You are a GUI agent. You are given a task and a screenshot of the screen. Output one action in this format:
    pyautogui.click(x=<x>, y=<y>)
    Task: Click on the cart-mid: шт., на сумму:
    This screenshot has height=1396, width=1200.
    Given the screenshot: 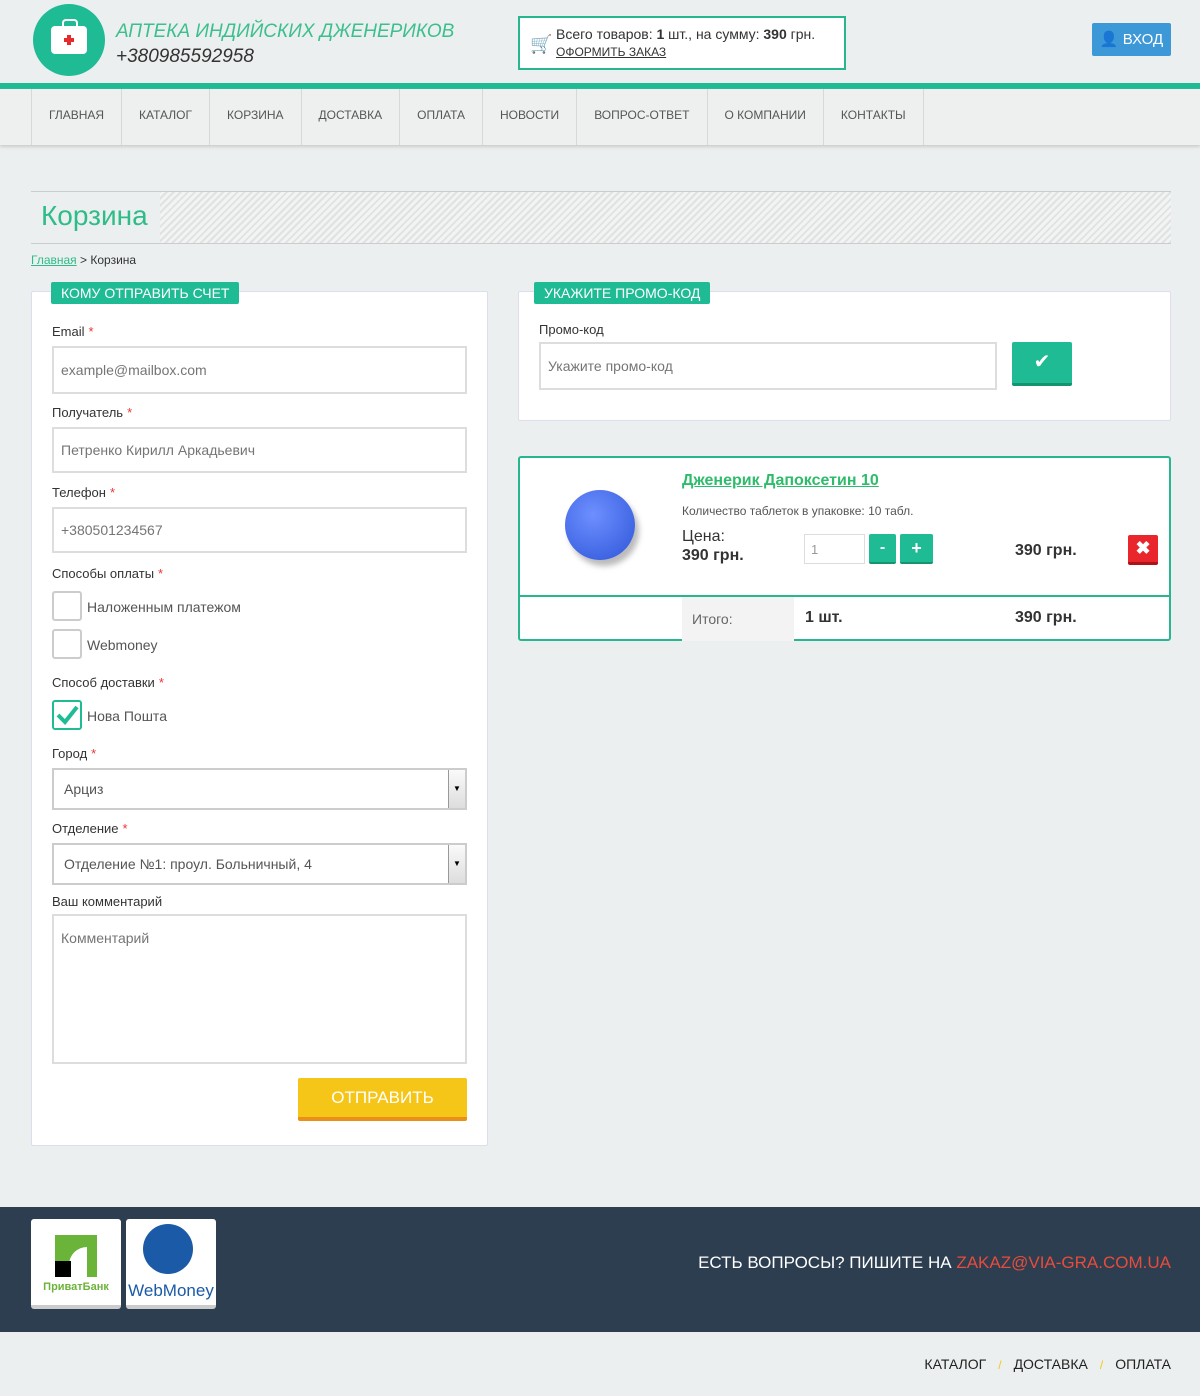 What is the action you would take?
    pyautogui.click(x=714, y=34)
    